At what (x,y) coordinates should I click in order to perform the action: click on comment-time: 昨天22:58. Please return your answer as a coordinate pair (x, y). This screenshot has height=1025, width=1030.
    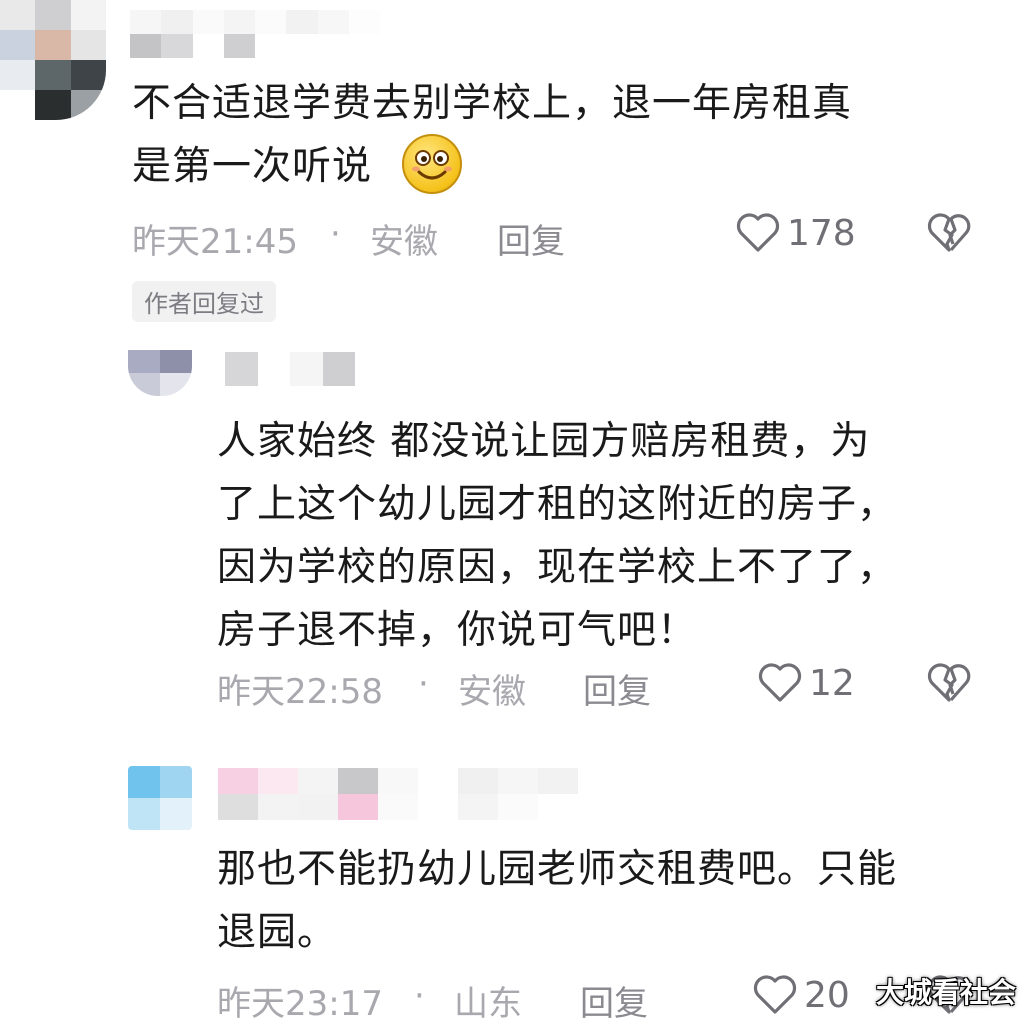
    Looking at the image, I should click on (300, 692).